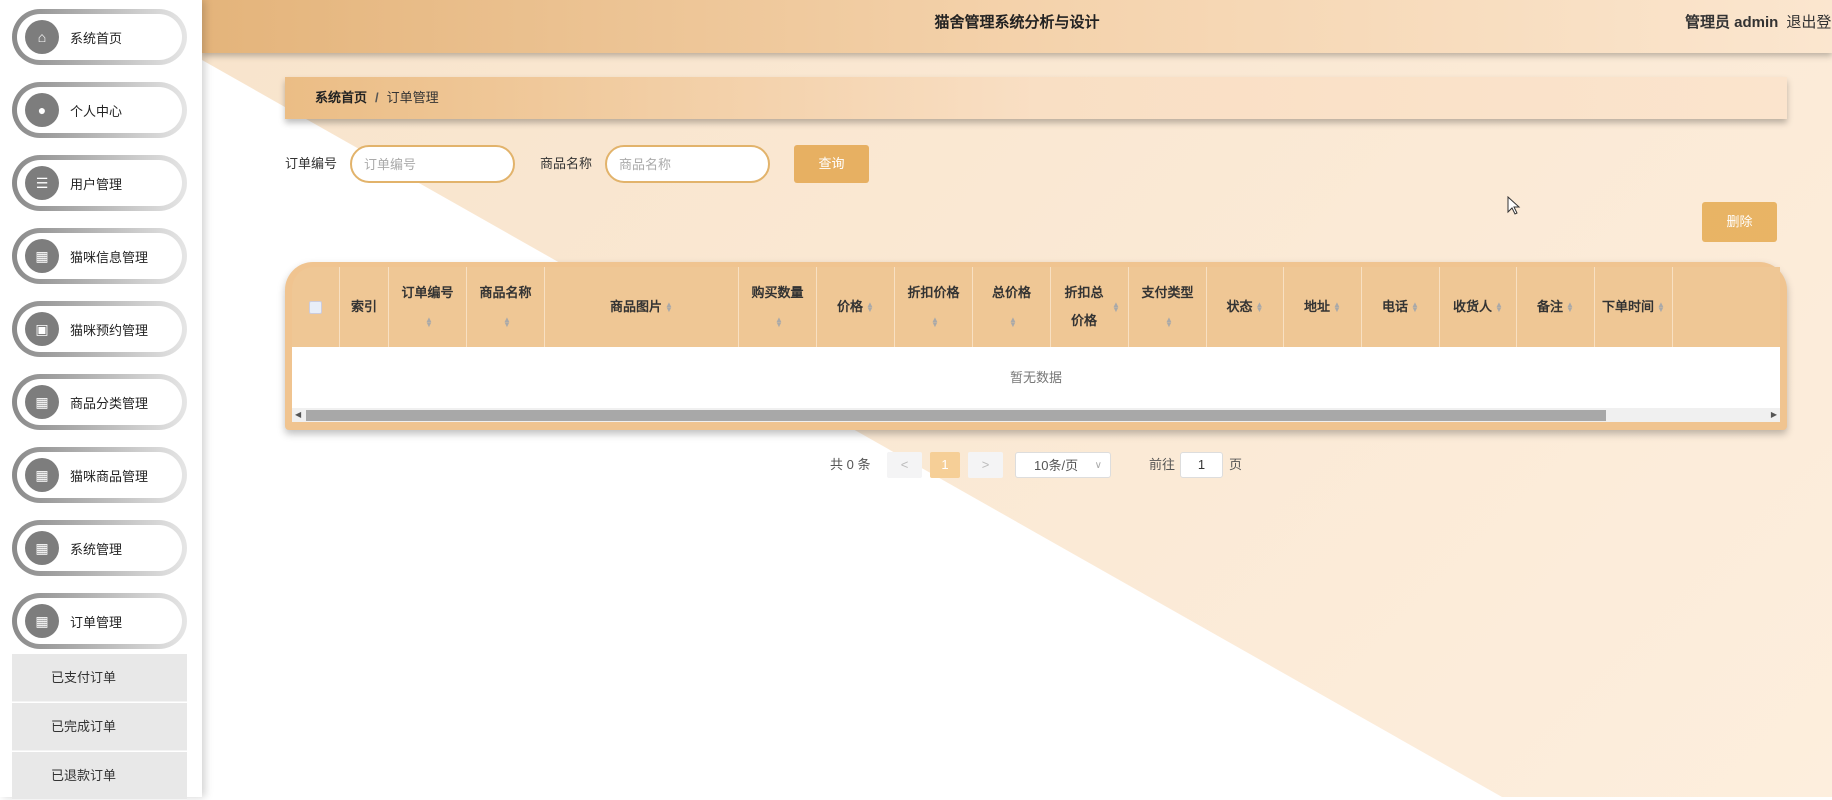 This screenshot has width=1832, height=800. What do you see at coordinates (99, 727) in the screenshot?
I see `submenu-item-1: 已完成订单` at bounding box center [99, 727].